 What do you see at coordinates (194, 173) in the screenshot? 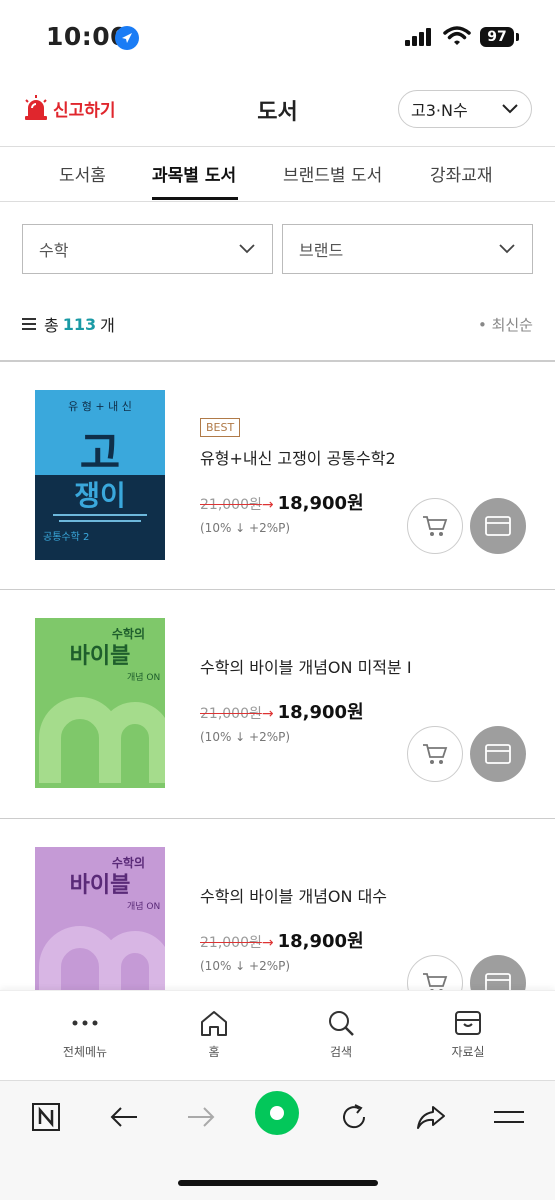
I see `tab-by-subject: 과목별 도서` at bounding box center [194, 173].